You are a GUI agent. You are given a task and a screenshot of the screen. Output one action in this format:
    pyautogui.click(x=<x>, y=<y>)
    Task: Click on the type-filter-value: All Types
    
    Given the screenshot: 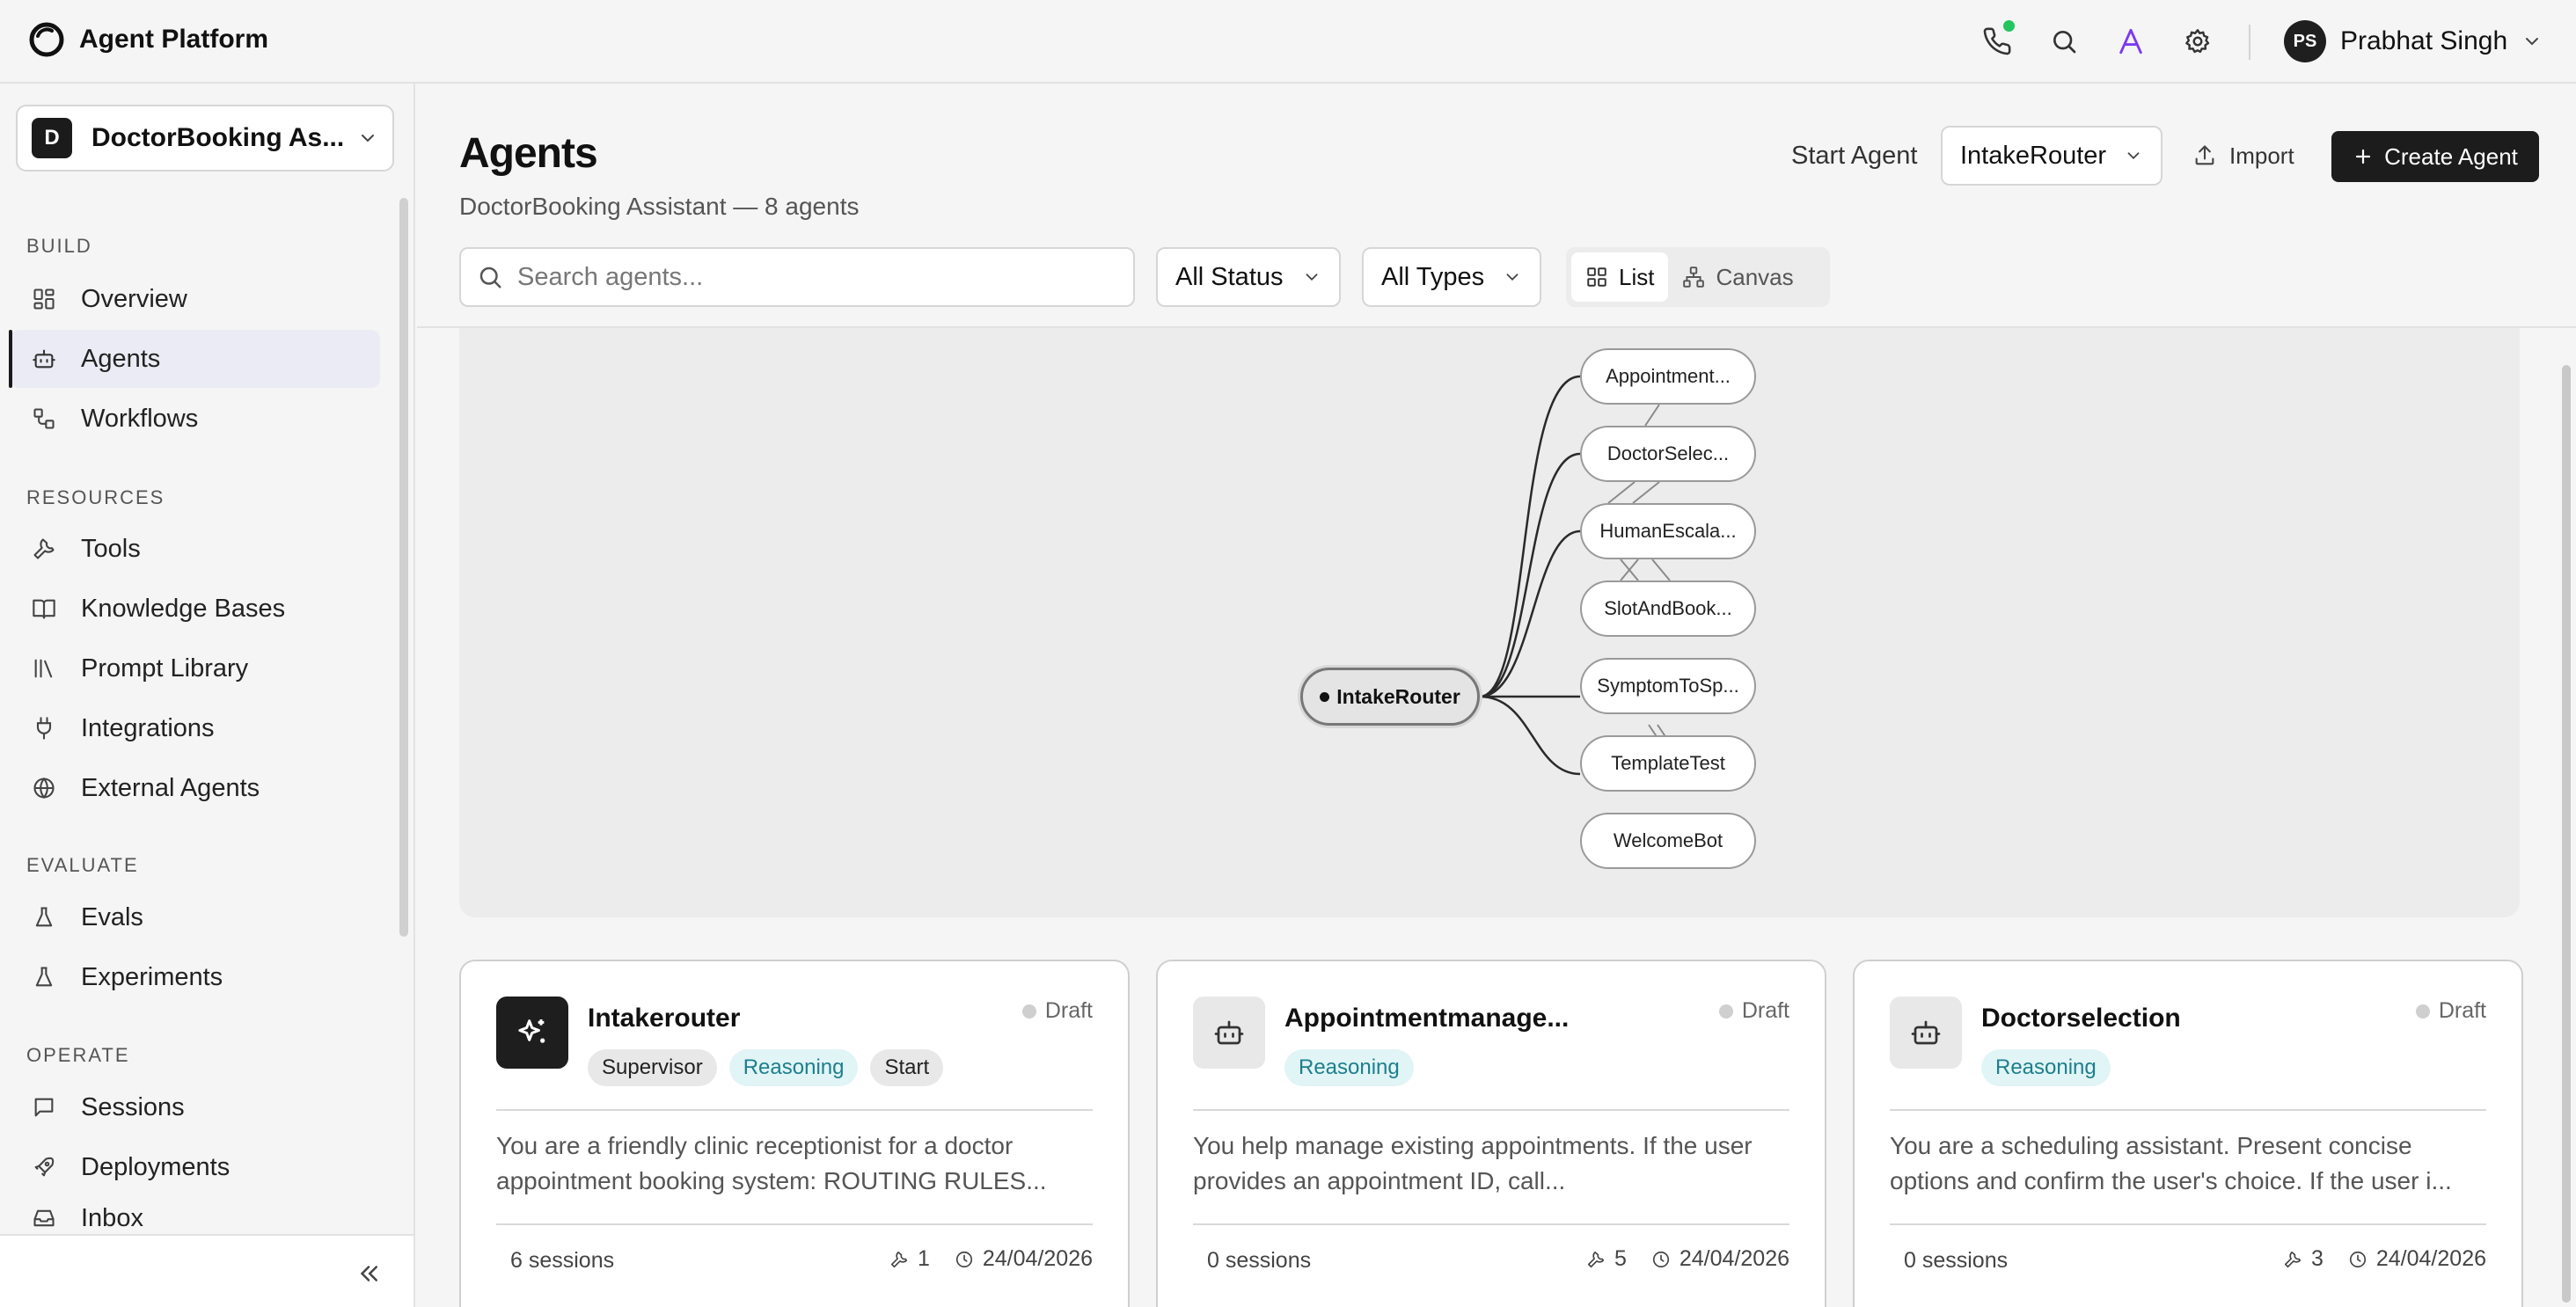 What is the action you would take?
    pyautogui.click(x=1433, y=277)
    